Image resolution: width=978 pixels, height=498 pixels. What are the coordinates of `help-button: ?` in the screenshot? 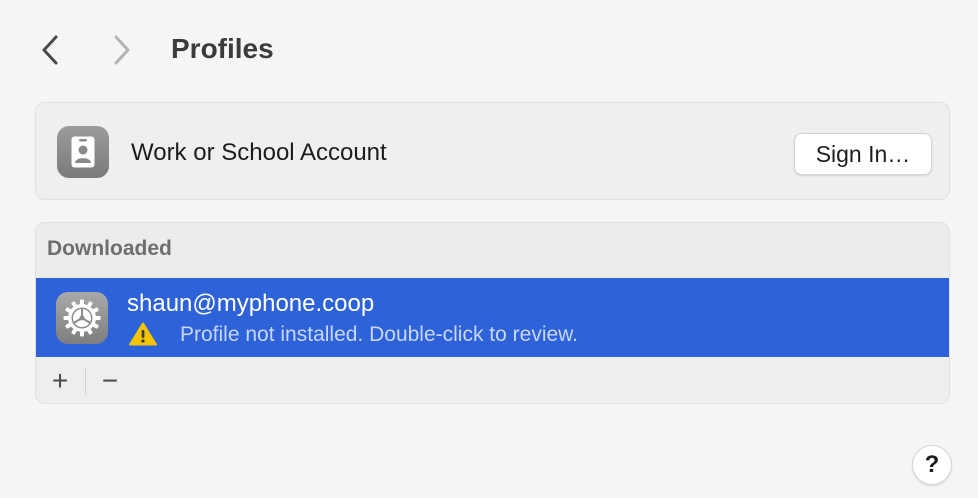 It's located at (932, 465).